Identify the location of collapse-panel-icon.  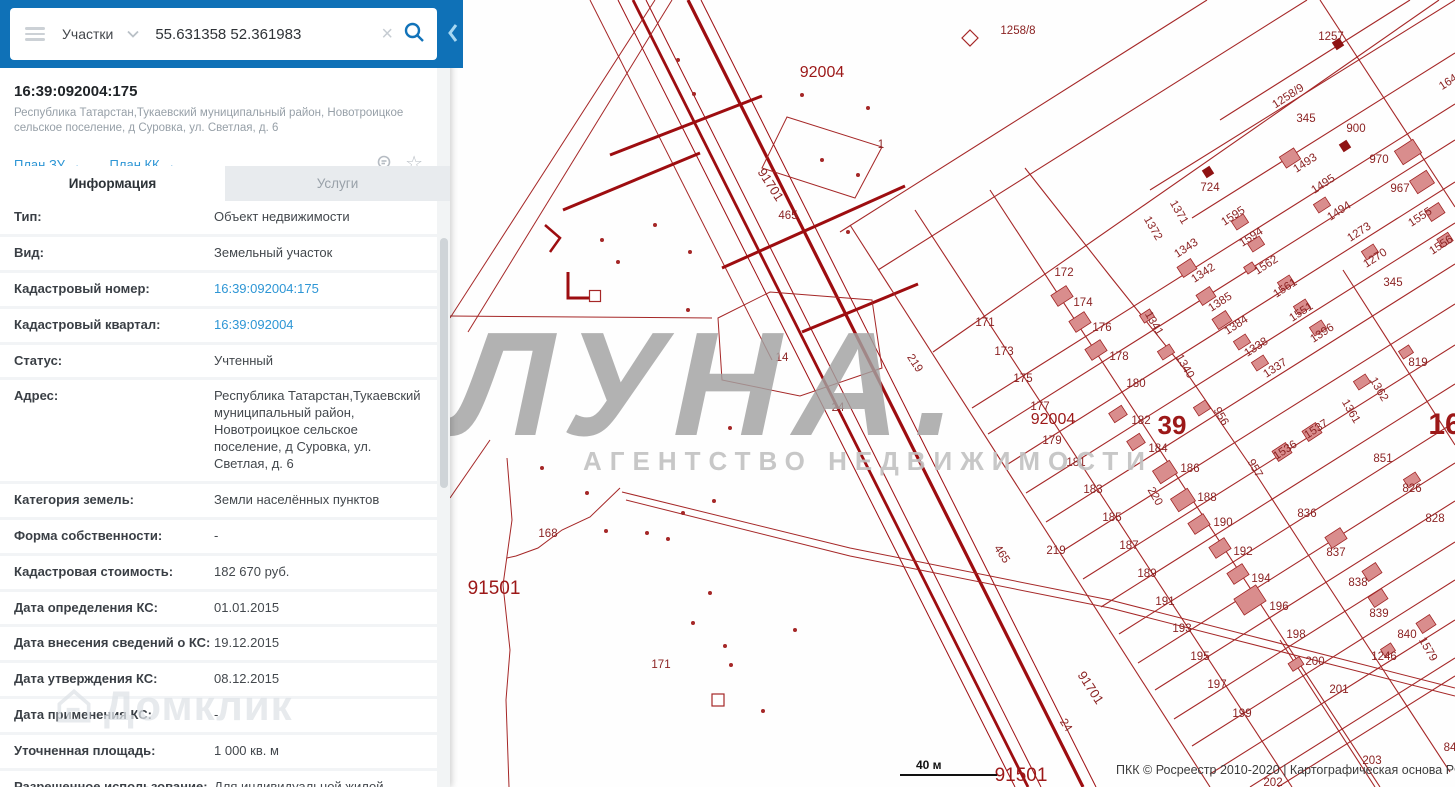
(453, 35).